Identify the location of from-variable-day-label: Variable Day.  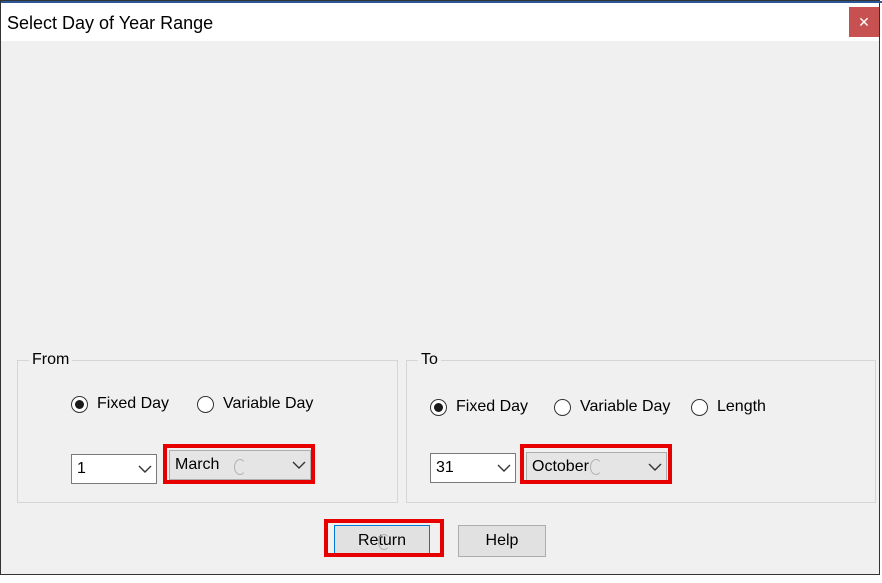
(268, 403).